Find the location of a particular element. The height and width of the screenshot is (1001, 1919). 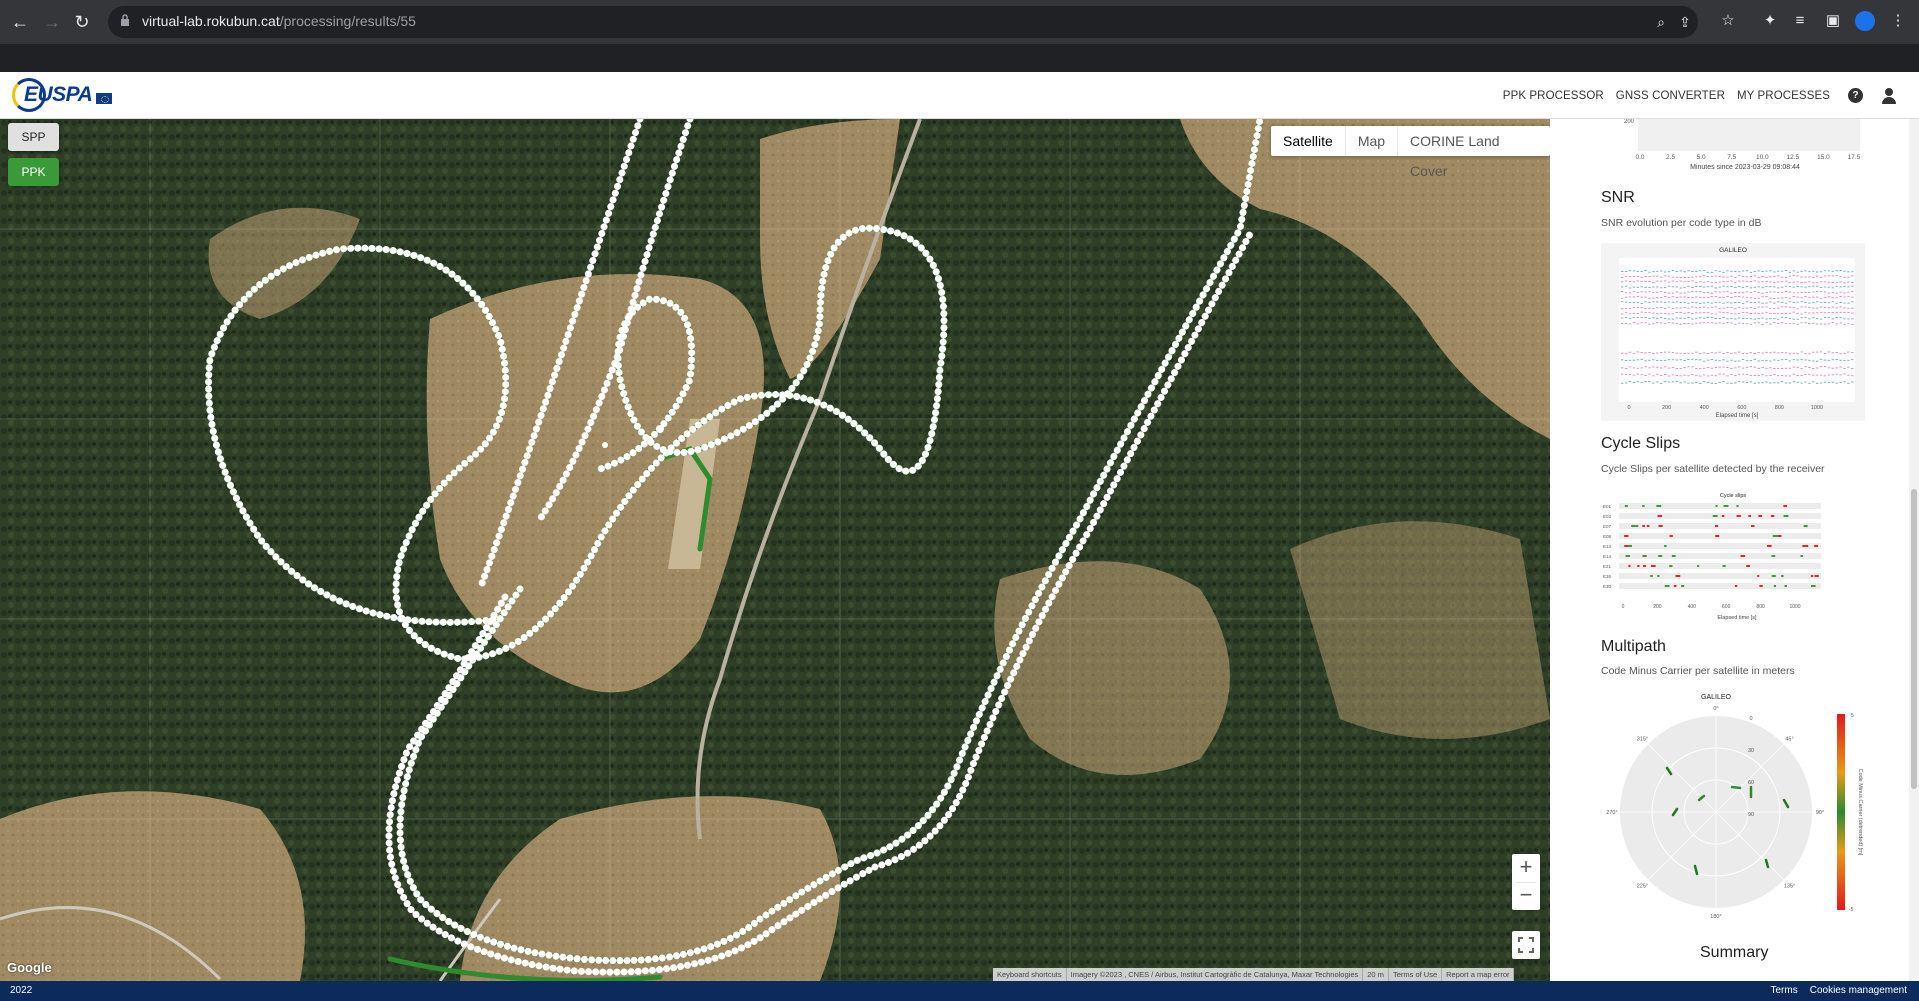

nav-ppk-processor: PPK PROCESSOR is located at coordinates (1553, 96).